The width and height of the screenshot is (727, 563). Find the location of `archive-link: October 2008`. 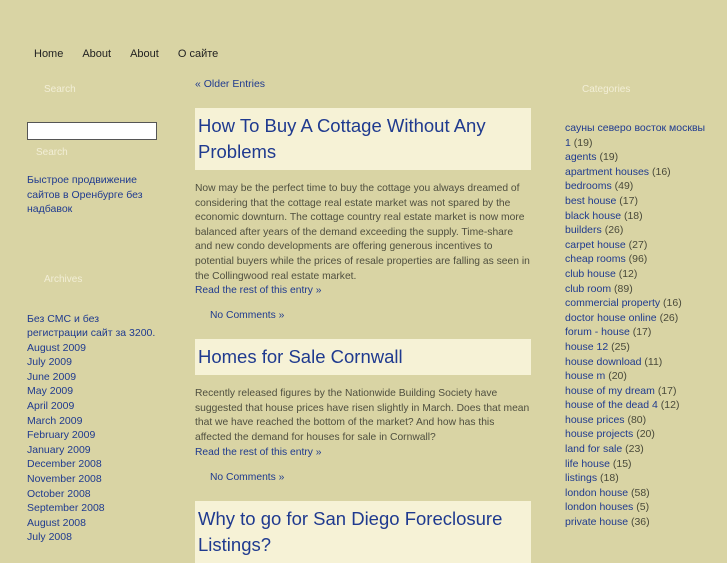

archive-link: October 2008 is located at coordinates (59, 494).